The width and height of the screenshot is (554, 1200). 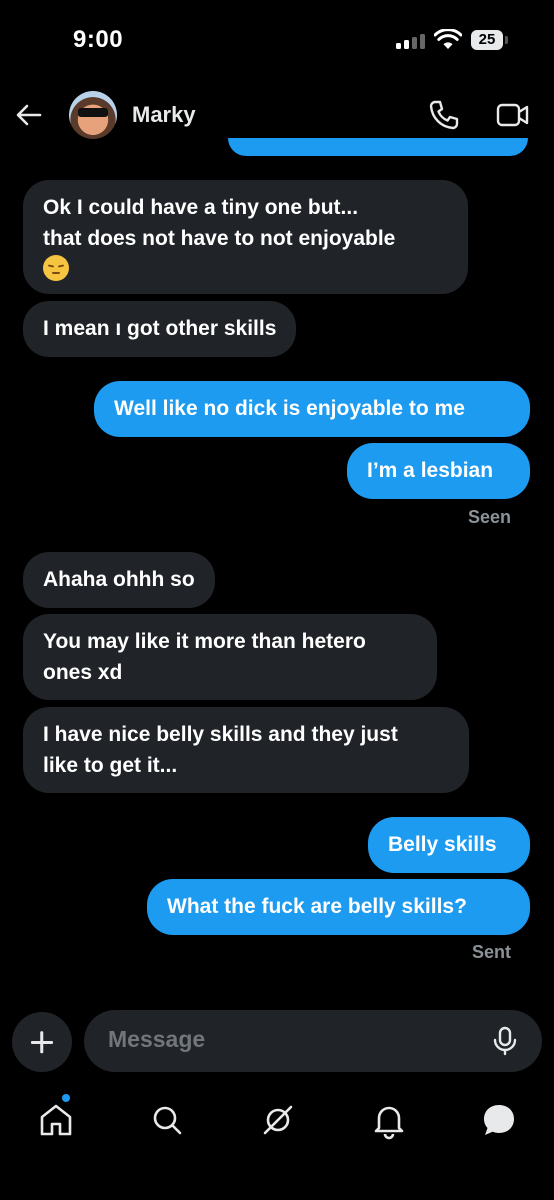 I want to click on add-attachment-button, so click(x=42, y=1042).